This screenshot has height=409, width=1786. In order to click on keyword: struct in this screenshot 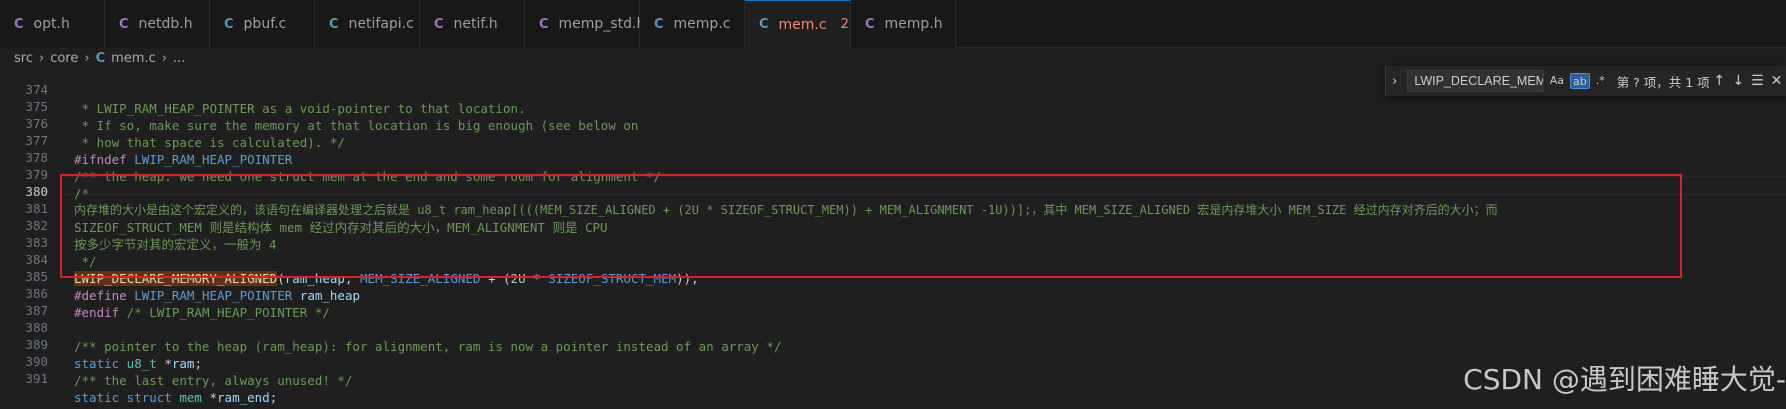, I will do `click(145, 397)`.